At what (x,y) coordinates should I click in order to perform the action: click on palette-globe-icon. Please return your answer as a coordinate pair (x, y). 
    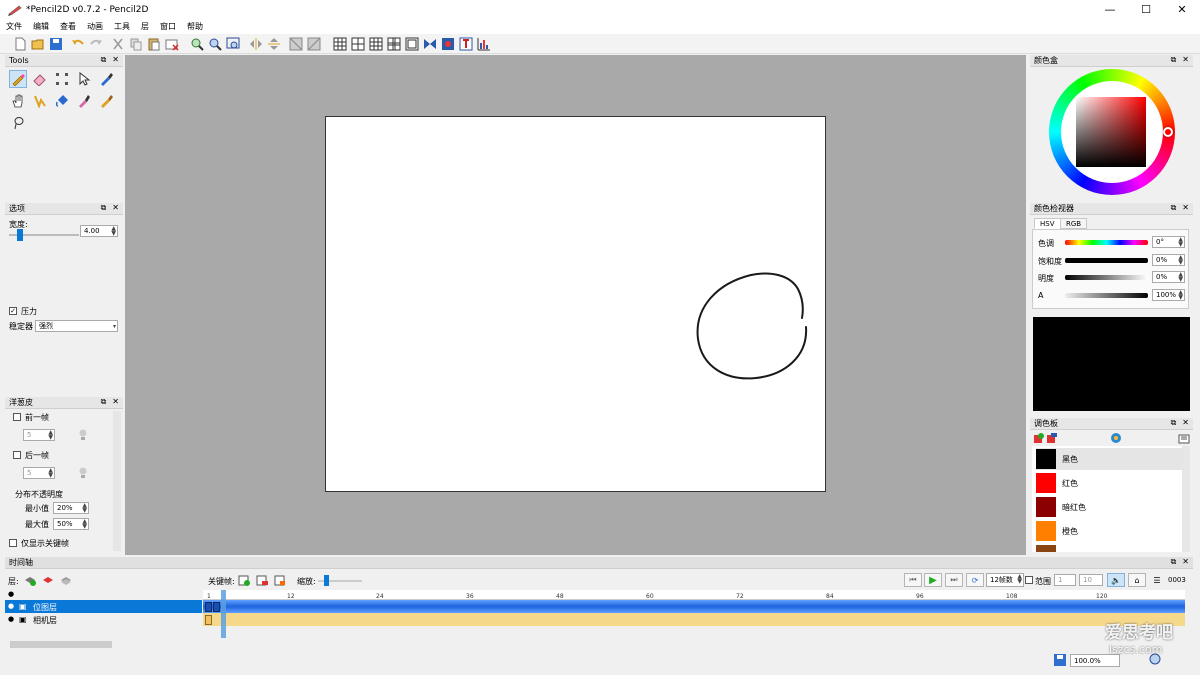
    Looking at the image, I should click on (1116, 438).